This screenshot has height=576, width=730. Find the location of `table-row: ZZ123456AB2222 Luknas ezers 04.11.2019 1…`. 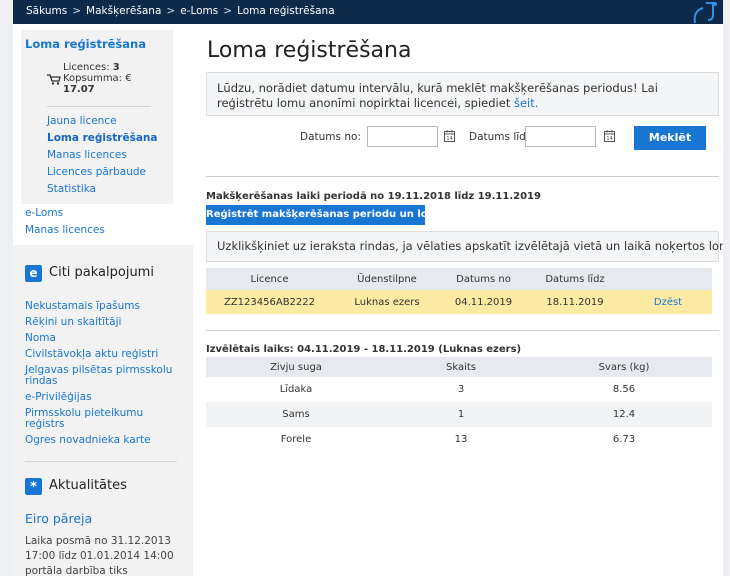

table-row: ZZ123456AB2222 Luknas ezers 04.11.2019 1… is located at coordinates (459, 302).